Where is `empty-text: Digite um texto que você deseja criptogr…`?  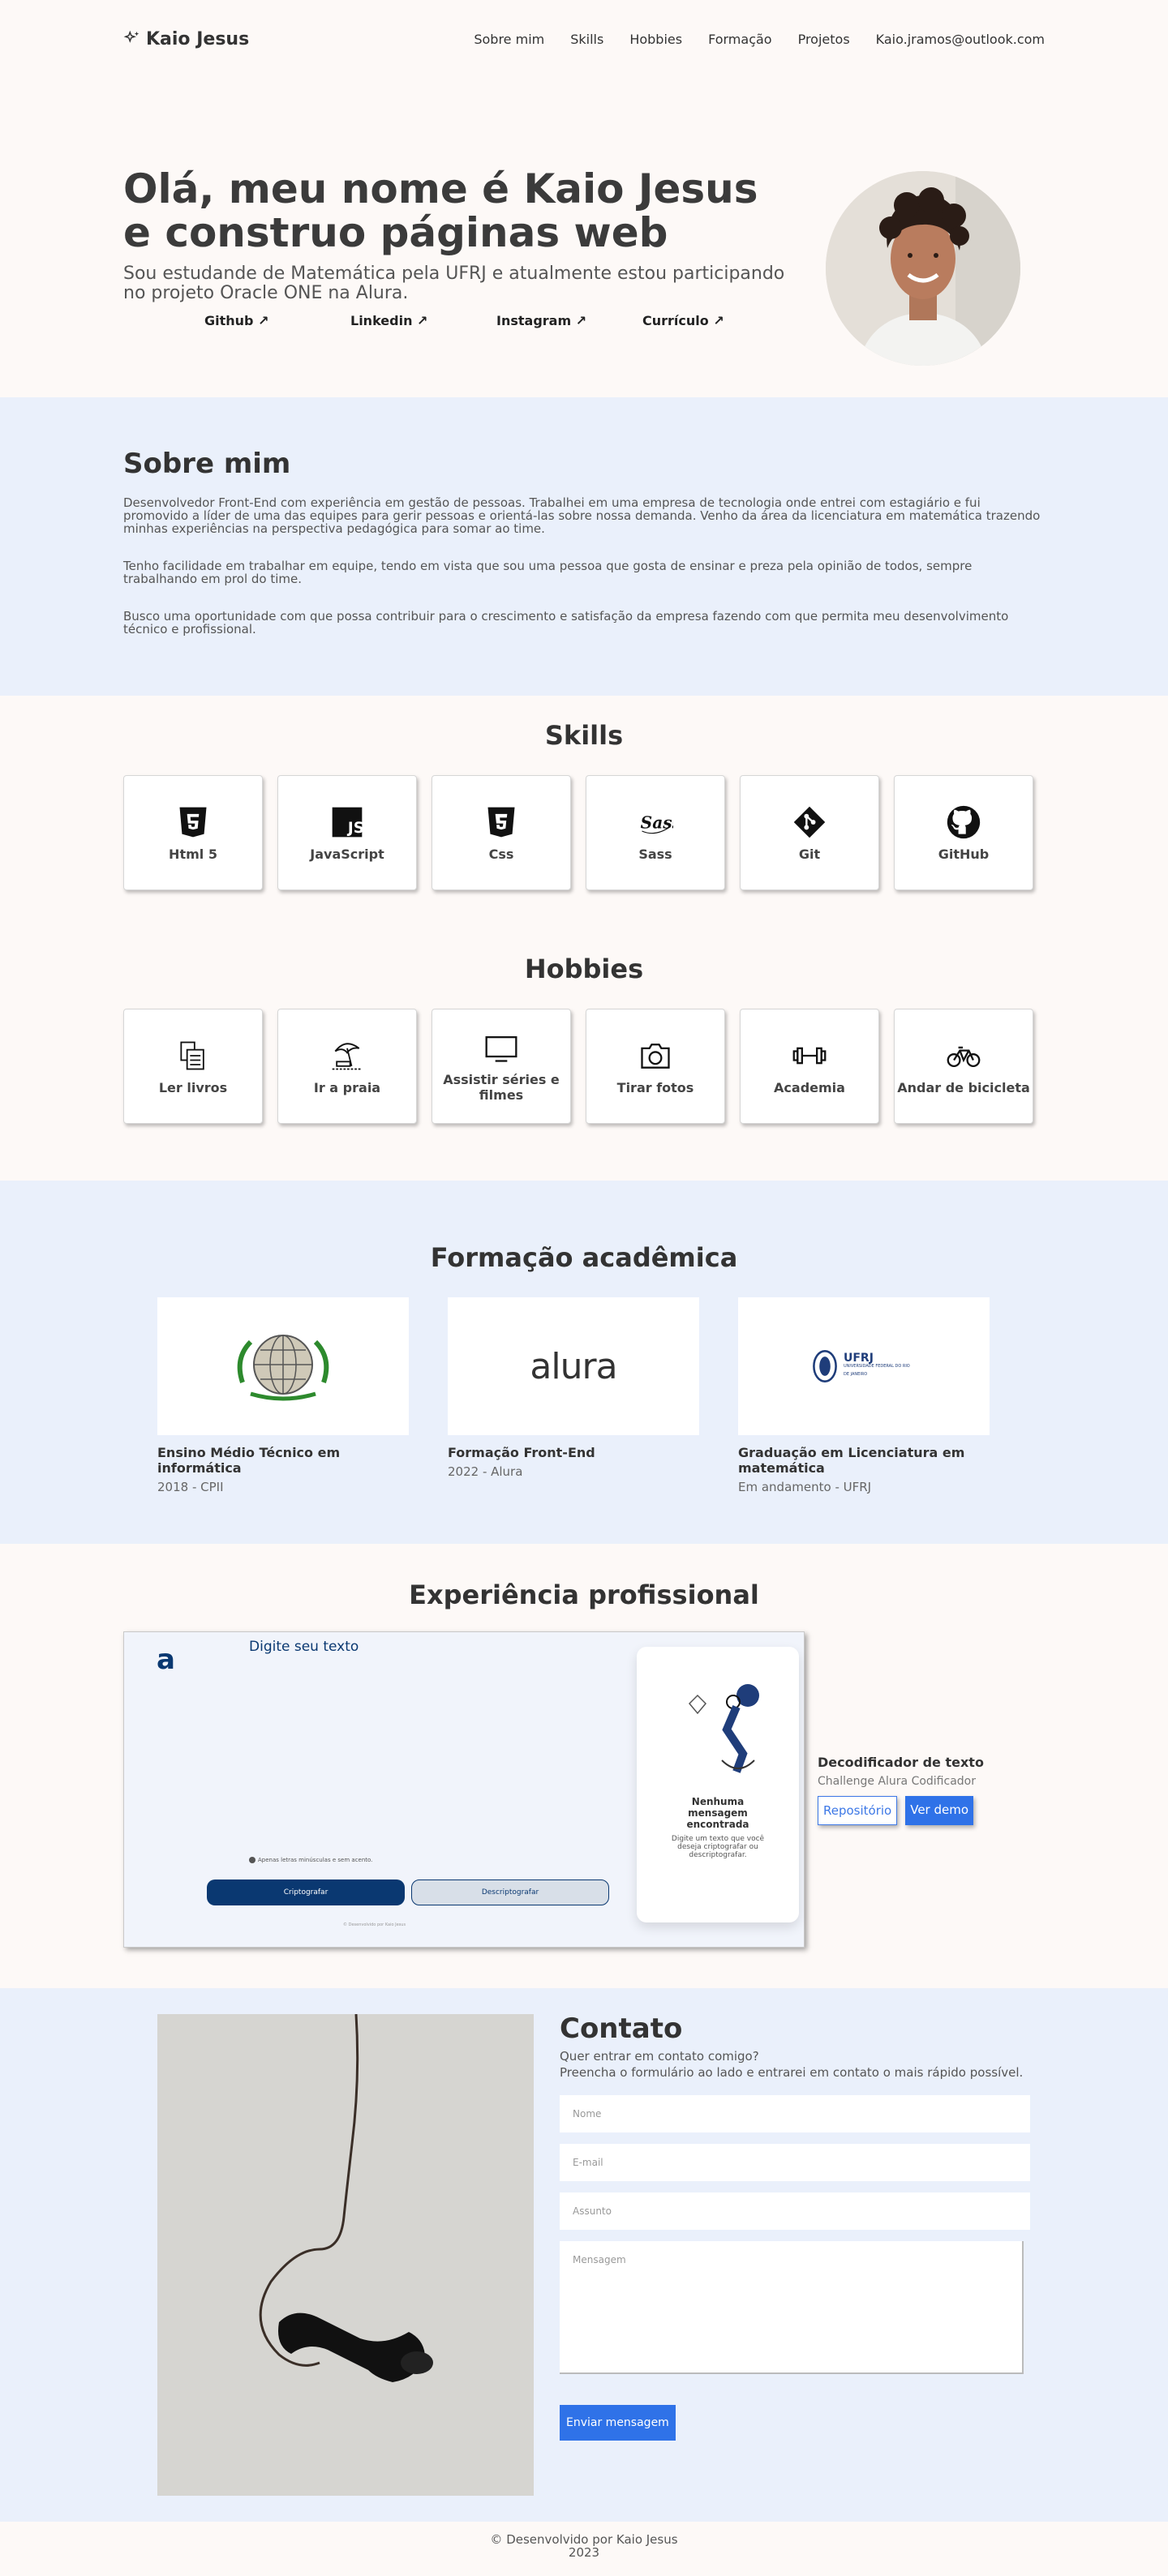
empty-text: Digite um texto que você deseja criptogr… is located at coordinates (718, 1847).